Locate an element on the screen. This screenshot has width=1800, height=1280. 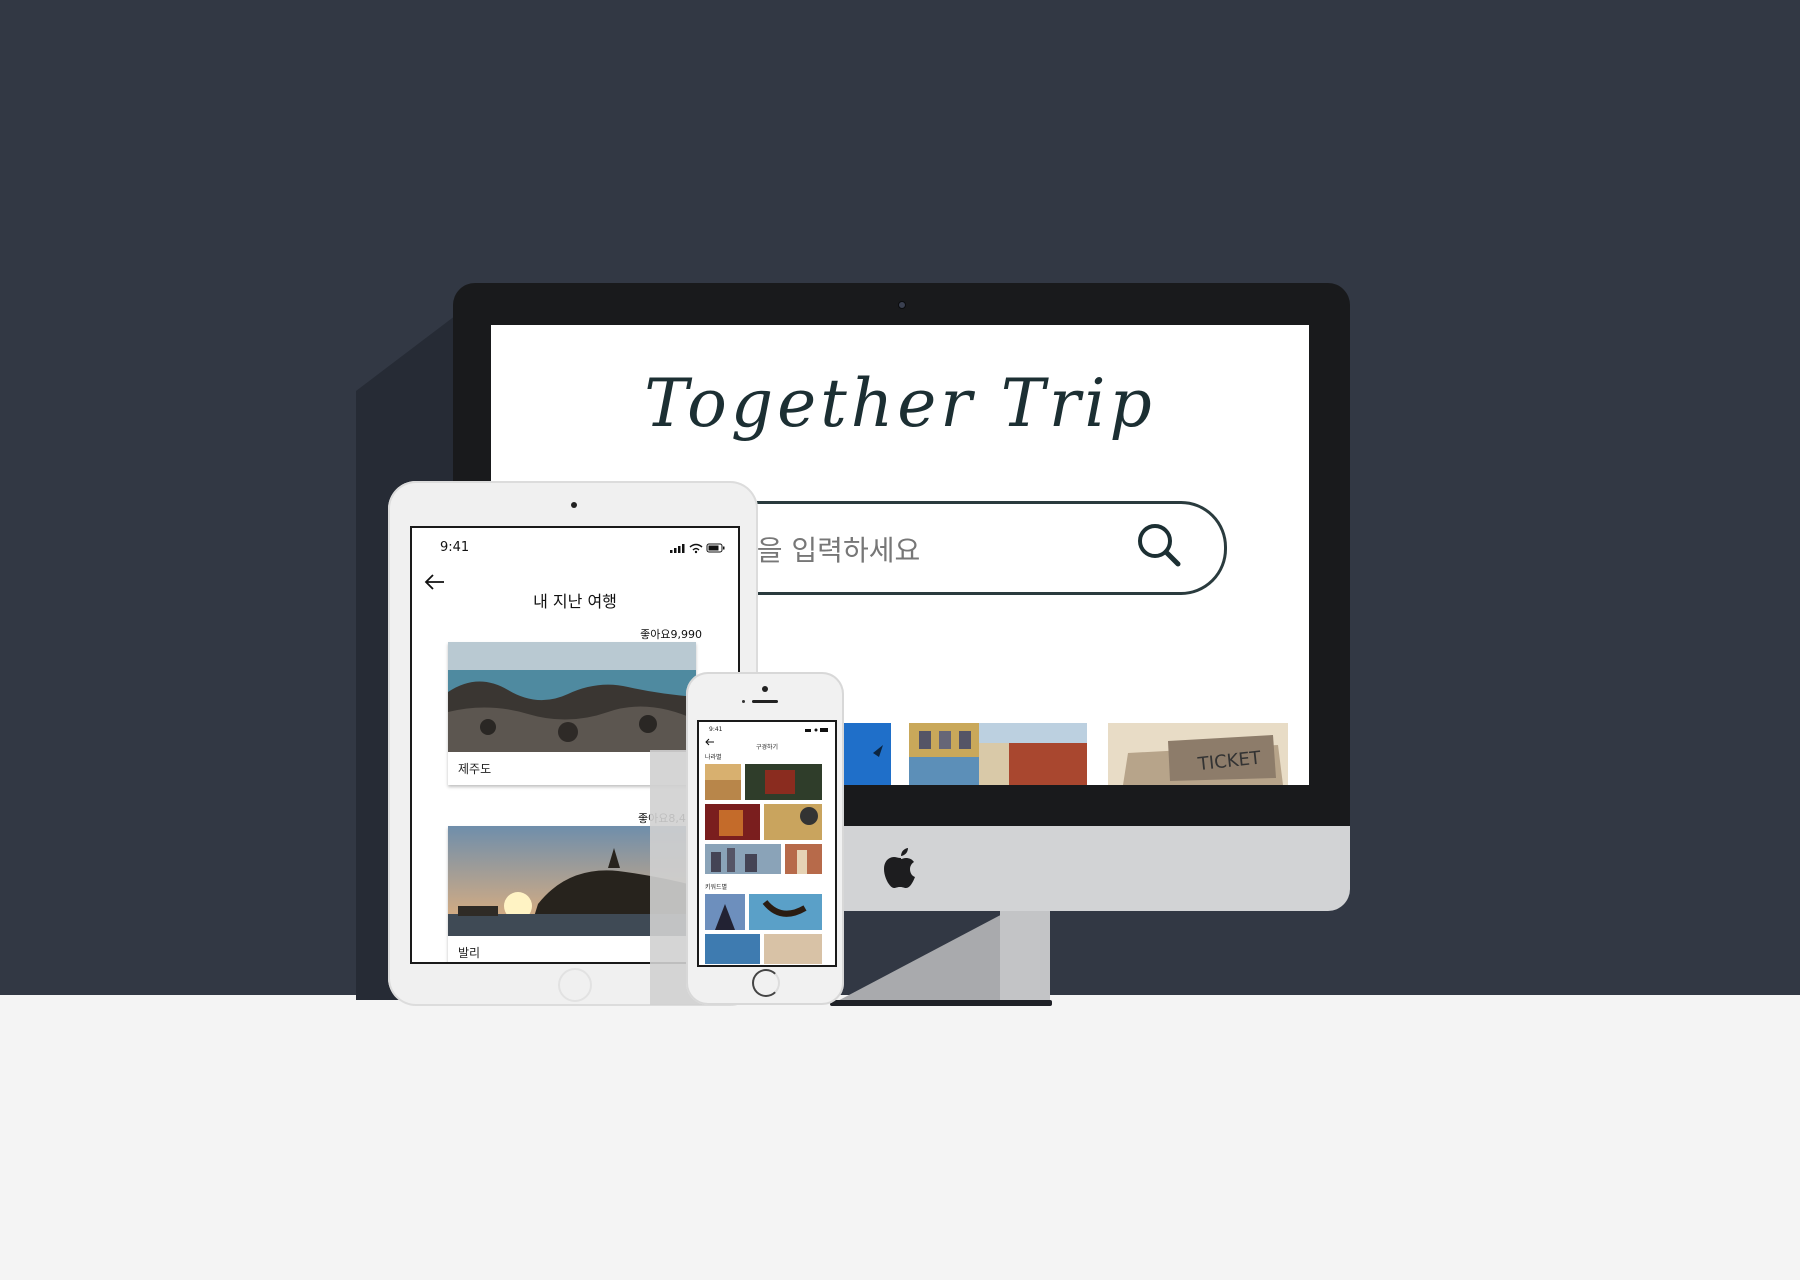
phone-speaker is located at coordinates (765, 701).